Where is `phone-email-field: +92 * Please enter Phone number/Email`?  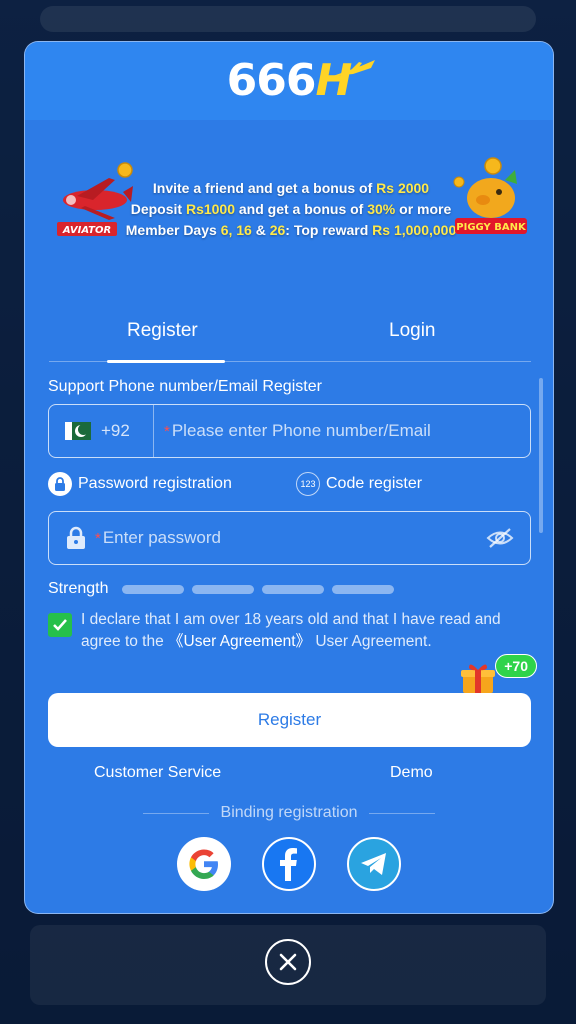 phone-email-field: +92 * Please enter Phone number/Email is located at coordinates (289, 431).